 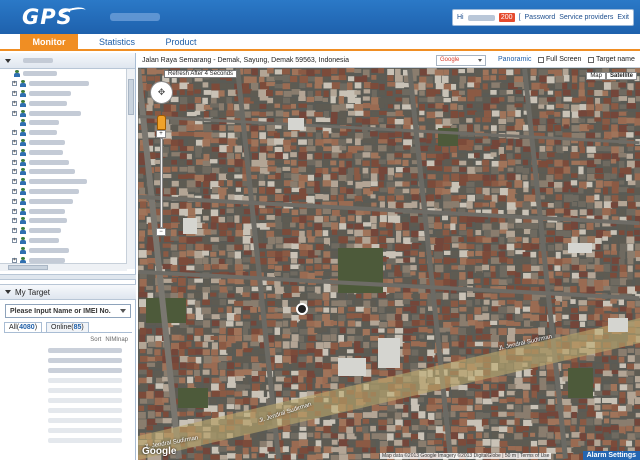 What do you see at coordinates (461, 60) in the screenshot?
I see `map-provider-select: Google` at bounding box center [461, 60].